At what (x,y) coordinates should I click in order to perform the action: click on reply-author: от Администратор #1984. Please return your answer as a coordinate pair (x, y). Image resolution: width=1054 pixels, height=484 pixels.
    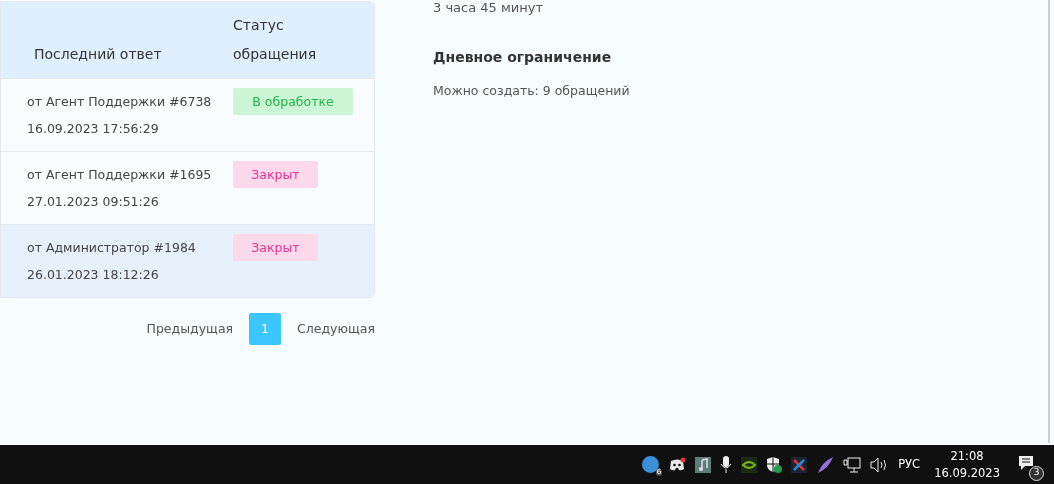
    Looking at the image, I should click on (112, 248).